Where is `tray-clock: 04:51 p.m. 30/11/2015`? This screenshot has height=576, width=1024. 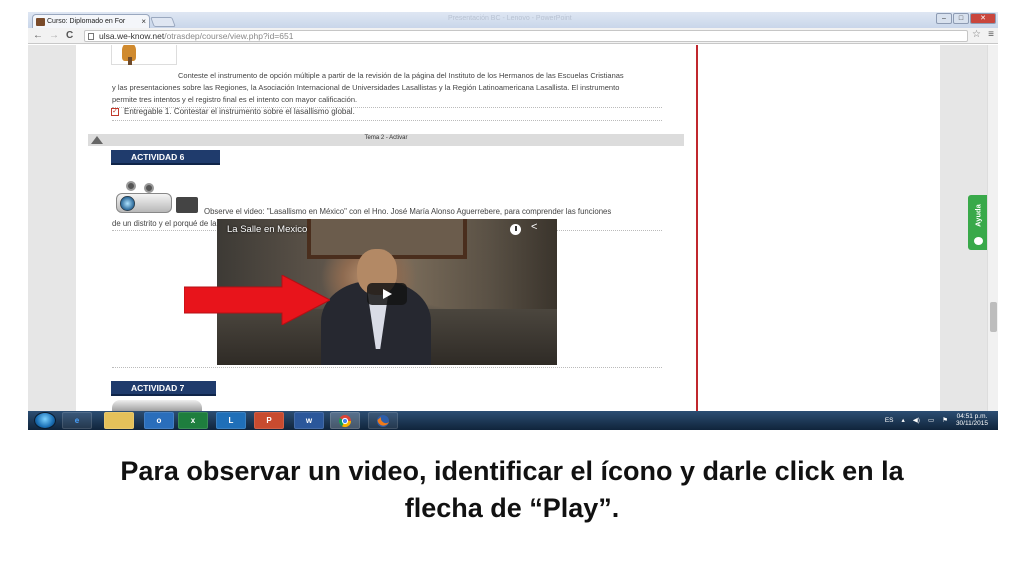
tray-clock: 04:51 p.m. 30/11/2015 is located at coordinates (972, 420).